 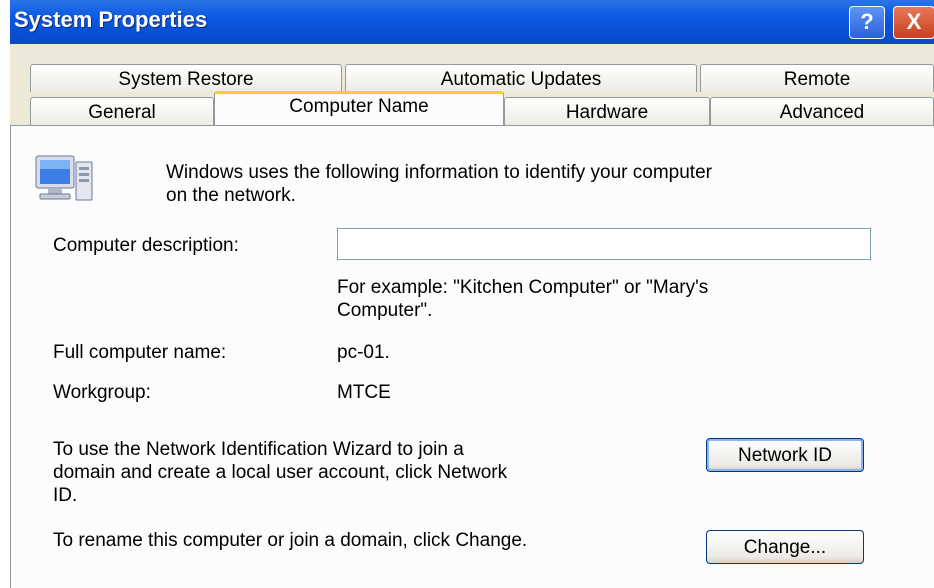 I want to click on tab-general: General, so click(x=122, y=111).